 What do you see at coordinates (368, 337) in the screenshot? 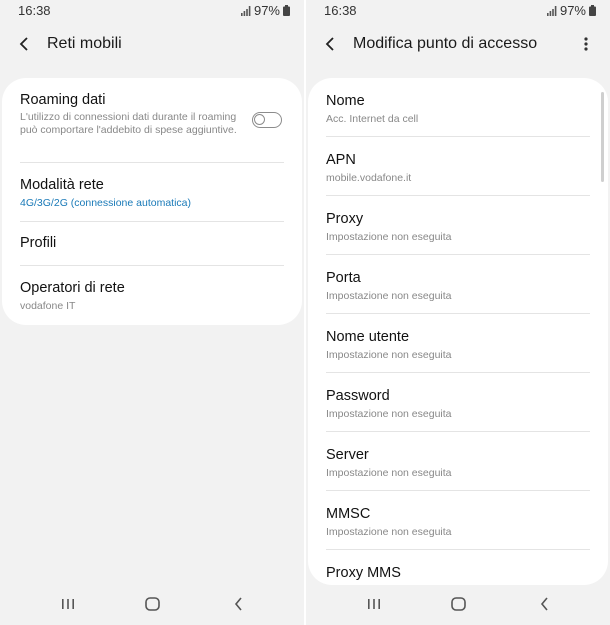
I see `item-label: Nome utente` at bounding box center [368, 337].